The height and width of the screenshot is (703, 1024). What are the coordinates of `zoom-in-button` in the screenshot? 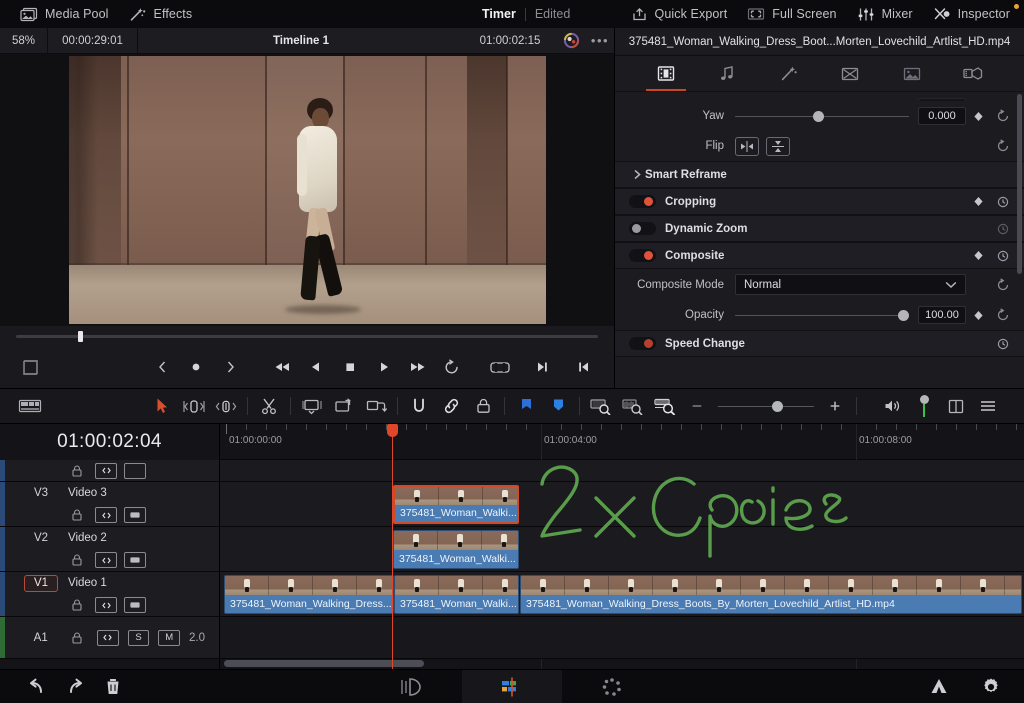 It's located at (835, 406).